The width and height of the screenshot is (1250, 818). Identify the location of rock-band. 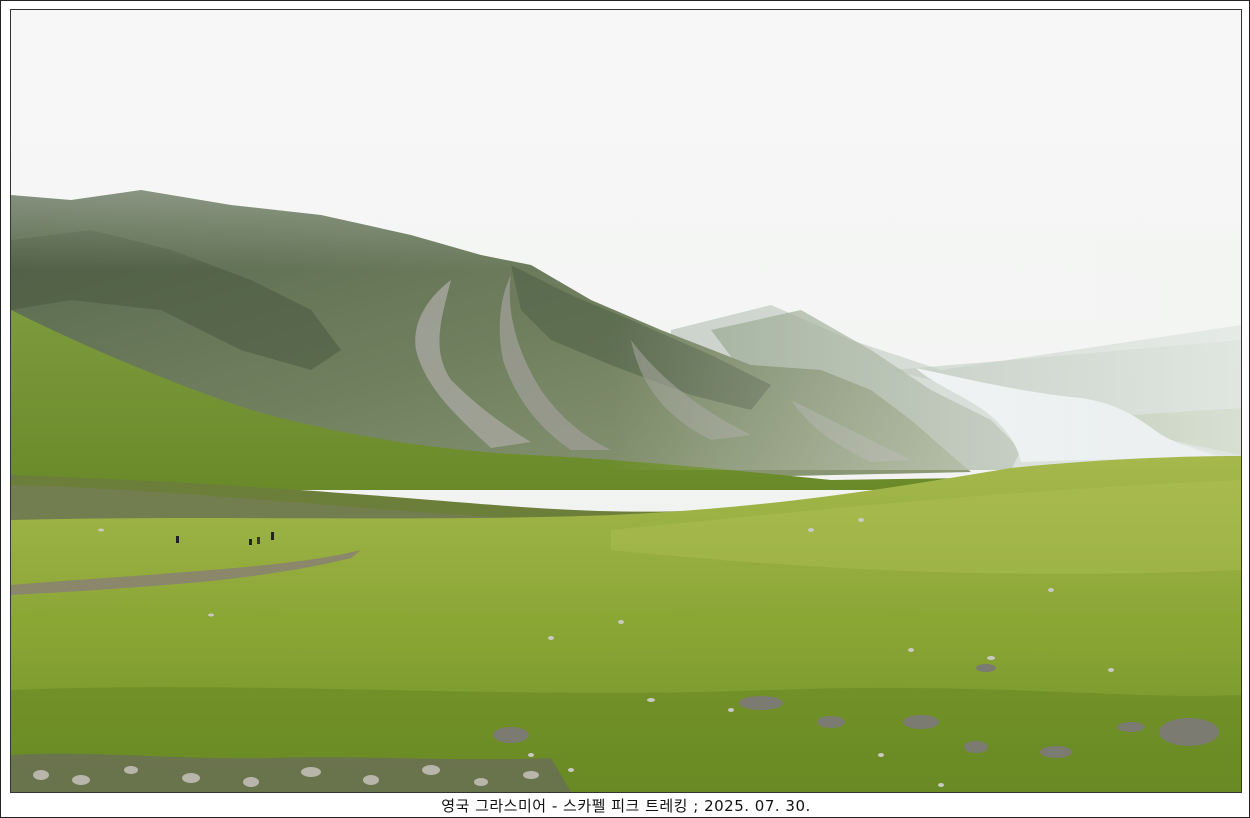
(291, 772).